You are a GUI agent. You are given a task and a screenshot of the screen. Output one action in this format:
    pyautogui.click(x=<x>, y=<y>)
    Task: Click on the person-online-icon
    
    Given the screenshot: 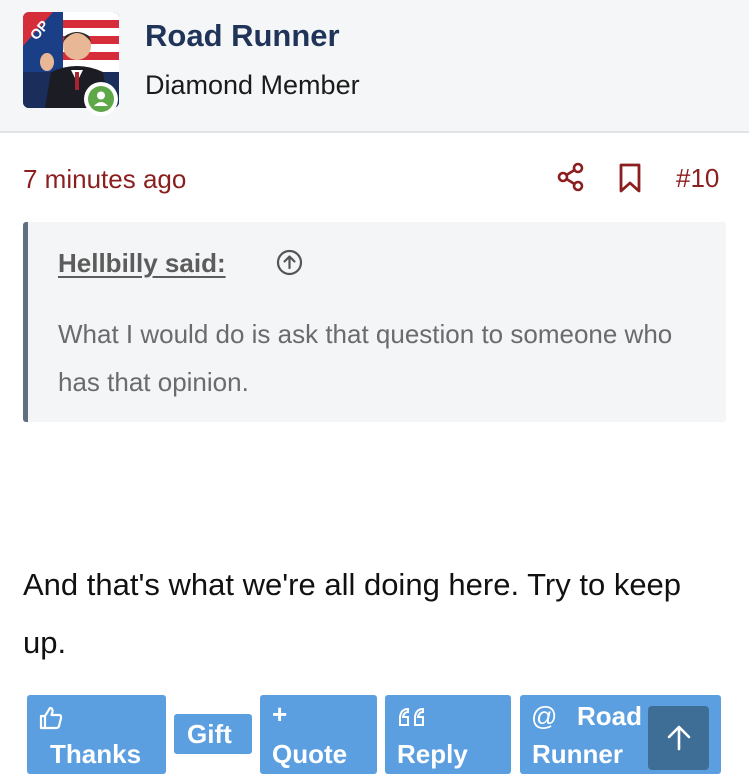 What is the action you would take?
    pyautogui.click(x=101, y=99)
    